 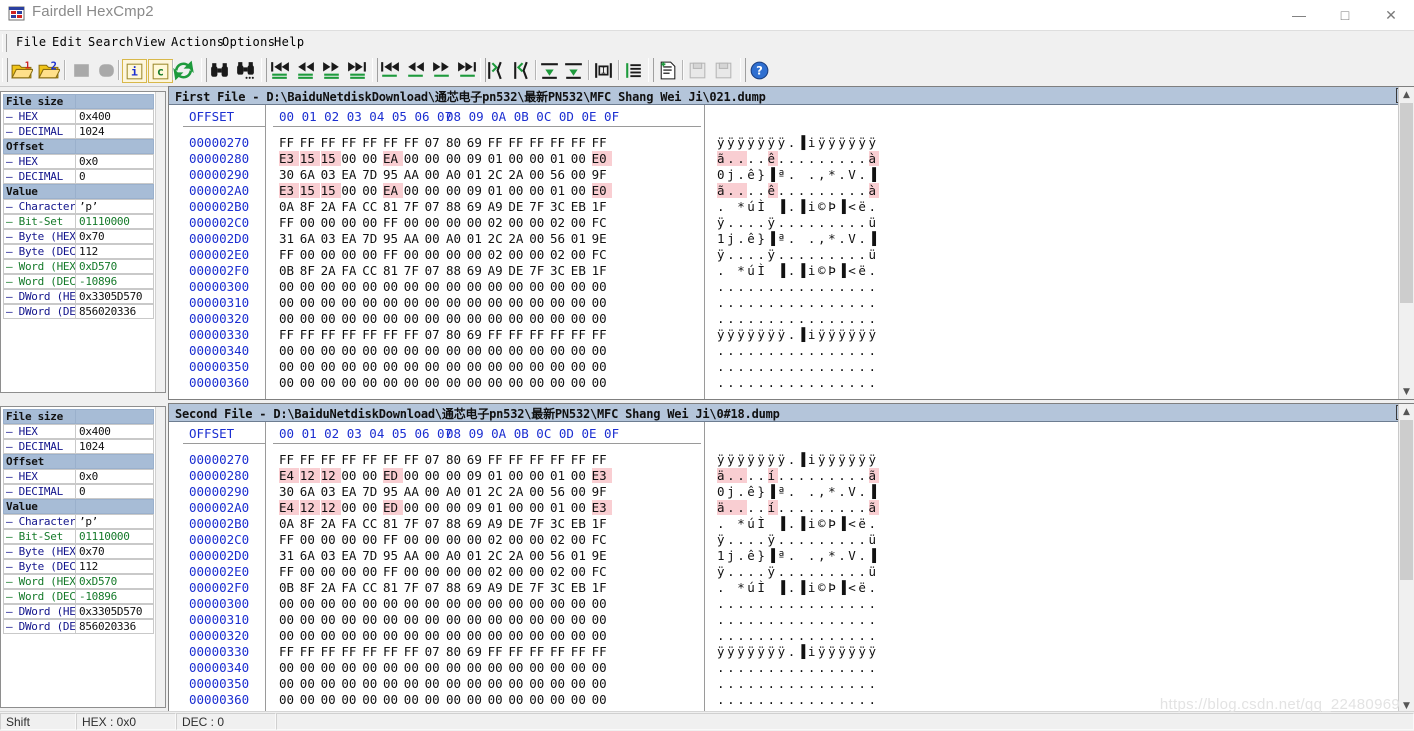 I want to click on second-file-info-row: – DECIMAL 0, so click(x=78, y=491).